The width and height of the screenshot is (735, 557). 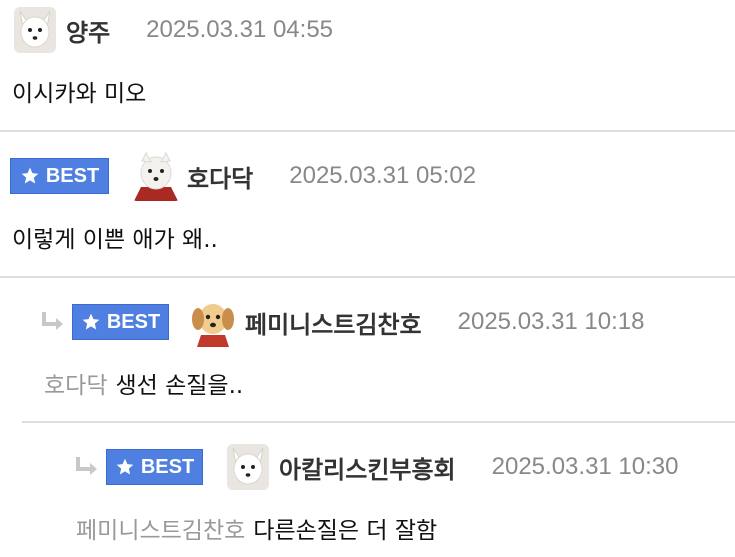 I want to click on comment-text: 호다닥 생선 손질을.., so click(x=143, y=383).